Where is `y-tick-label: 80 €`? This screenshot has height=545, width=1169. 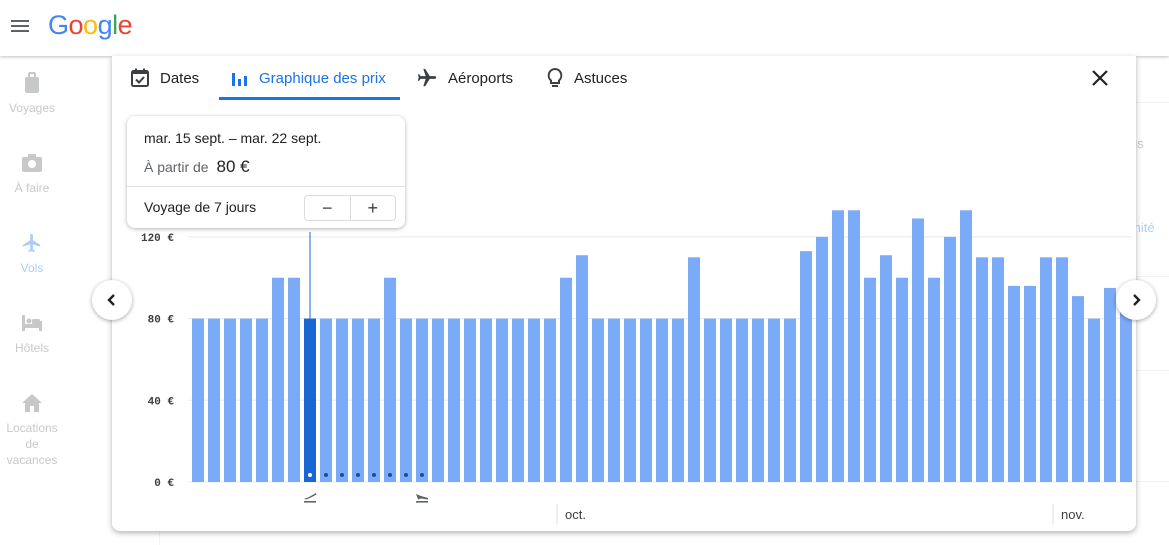
y-tick-label: 80 € is located at coordinates (161, 321).